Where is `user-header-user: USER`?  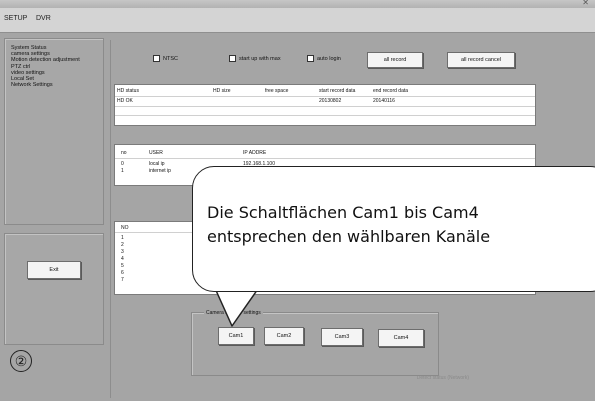
user-header-user: USER is located at coordinates (156, 153).